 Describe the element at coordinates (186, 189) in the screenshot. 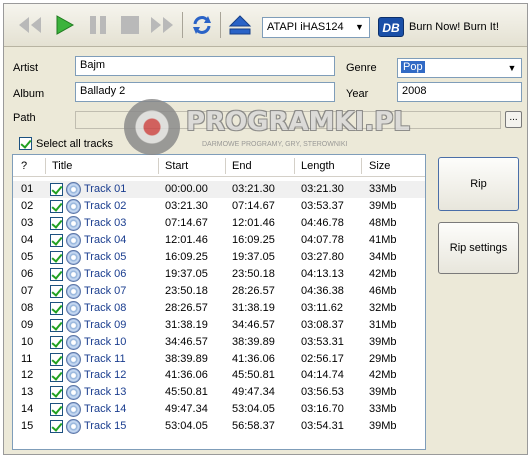

I see `track-start: 00:00.00` at that location.